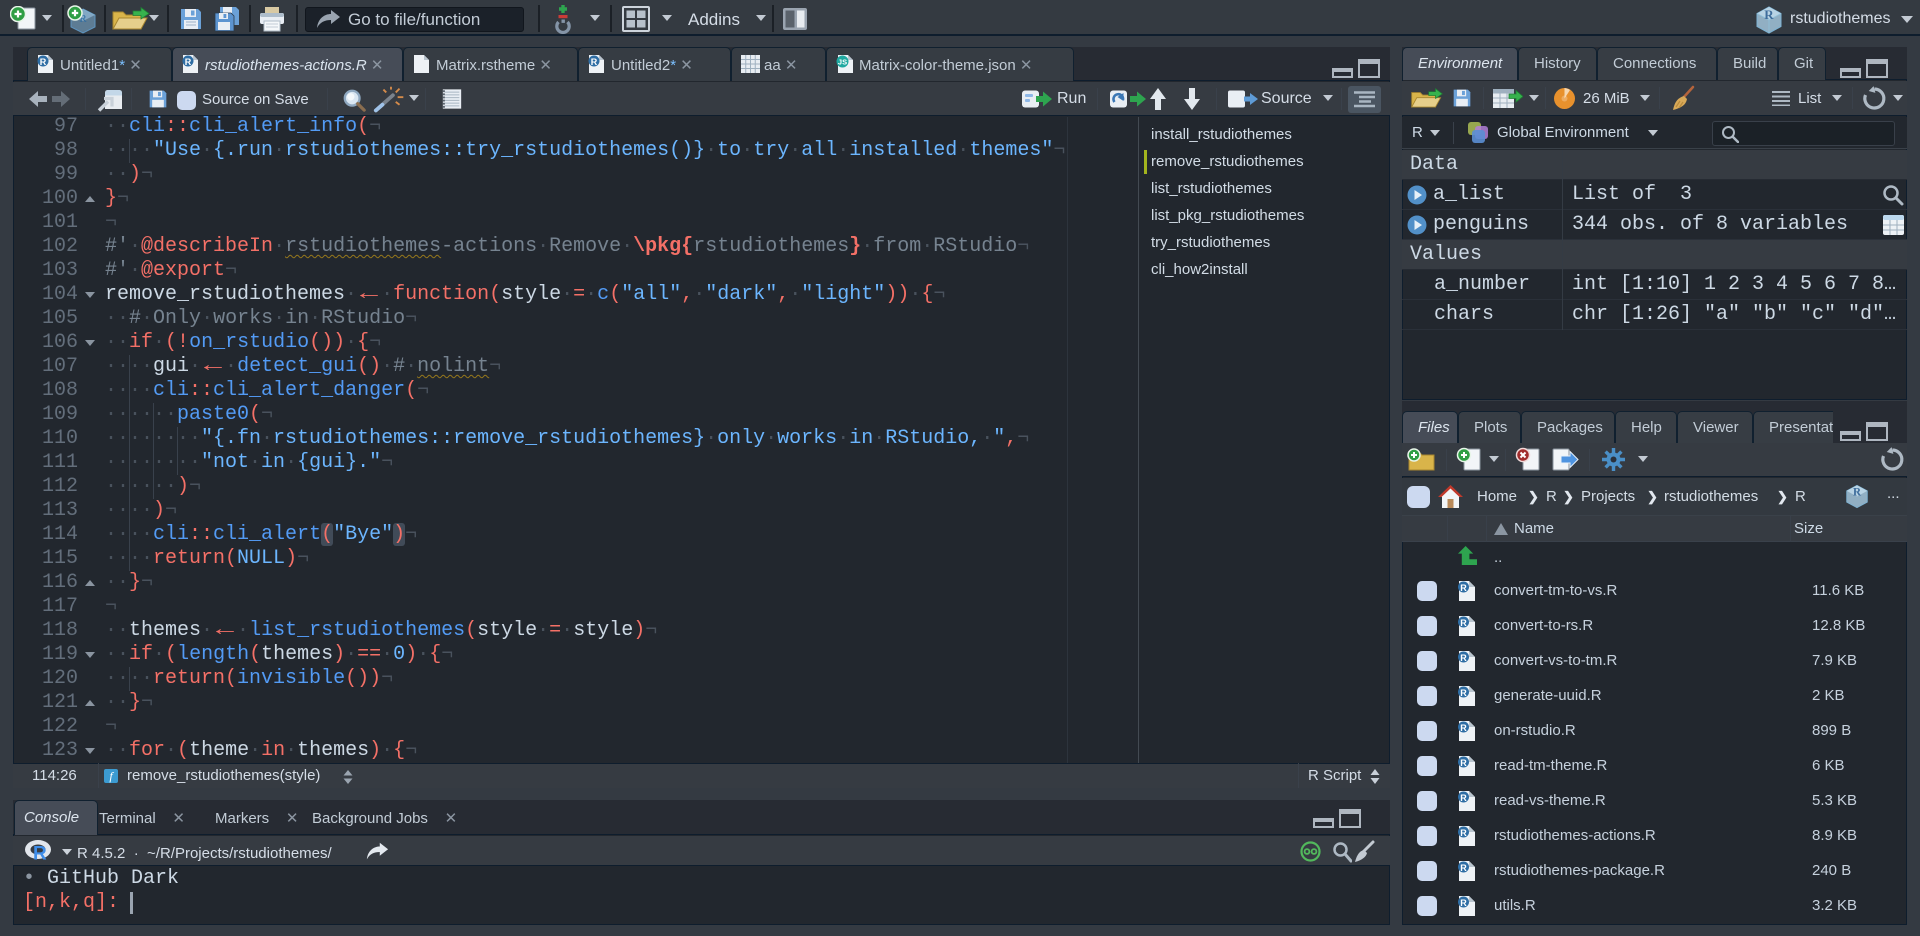 The width and height of the screenshot is (1920, 936). I want to click on svg-text: JS, so click(842, 62).